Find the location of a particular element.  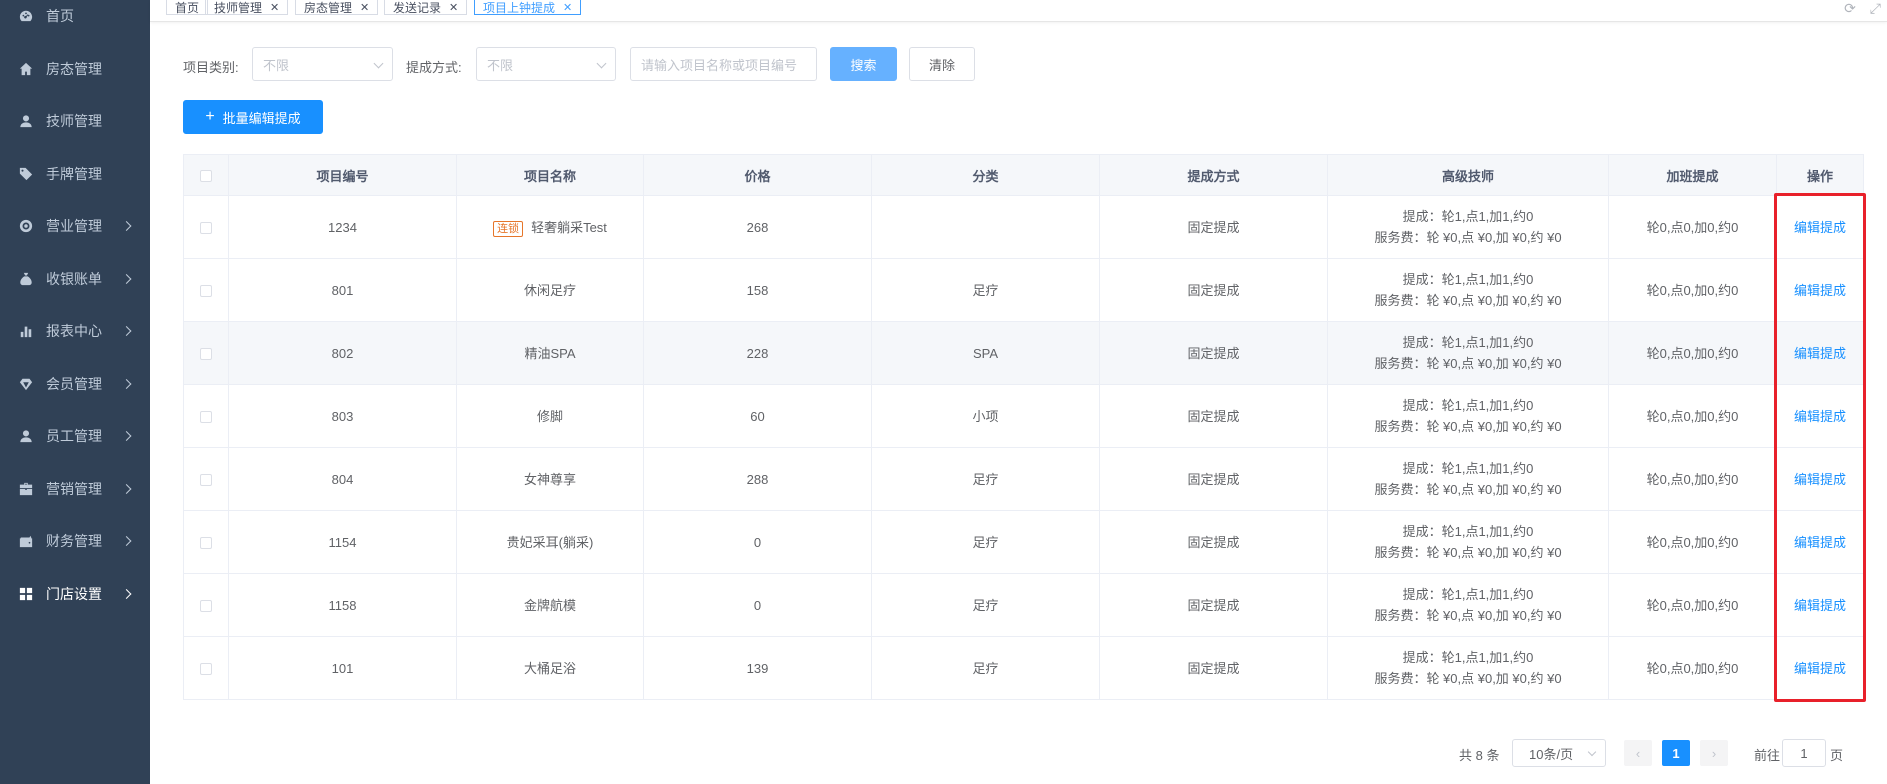

column-header: 操作 is located at coordinates (1820, 175).